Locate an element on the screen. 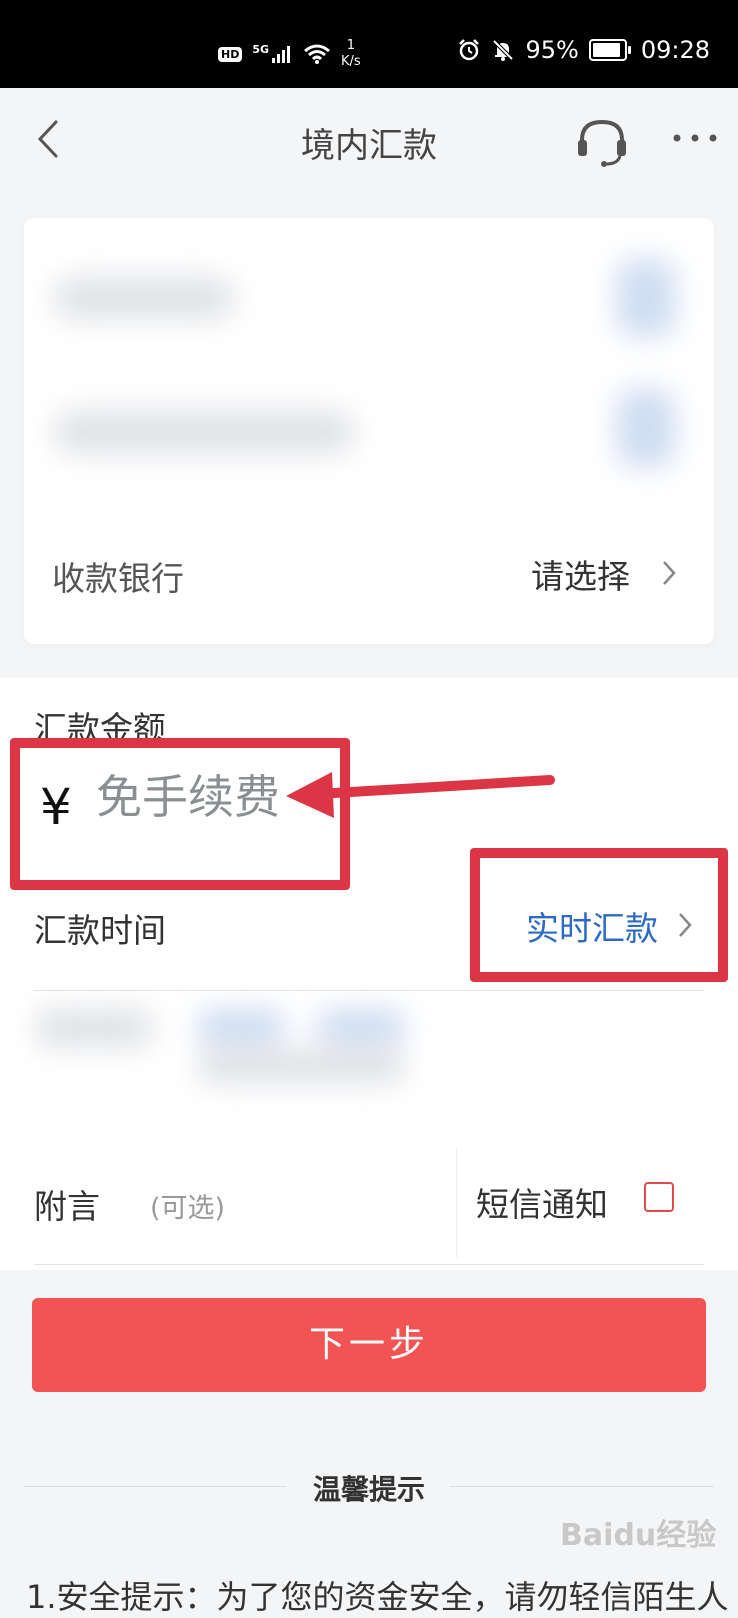 The width and height of the screenshot is (738, 1618). sms-label: 短信通知 is located at coordinates (542, 1204).